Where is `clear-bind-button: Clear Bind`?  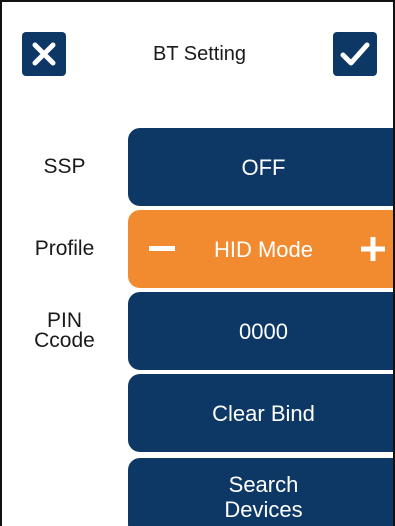
clear-bind-button: Clear Bind is located at coordinates (260, 413).